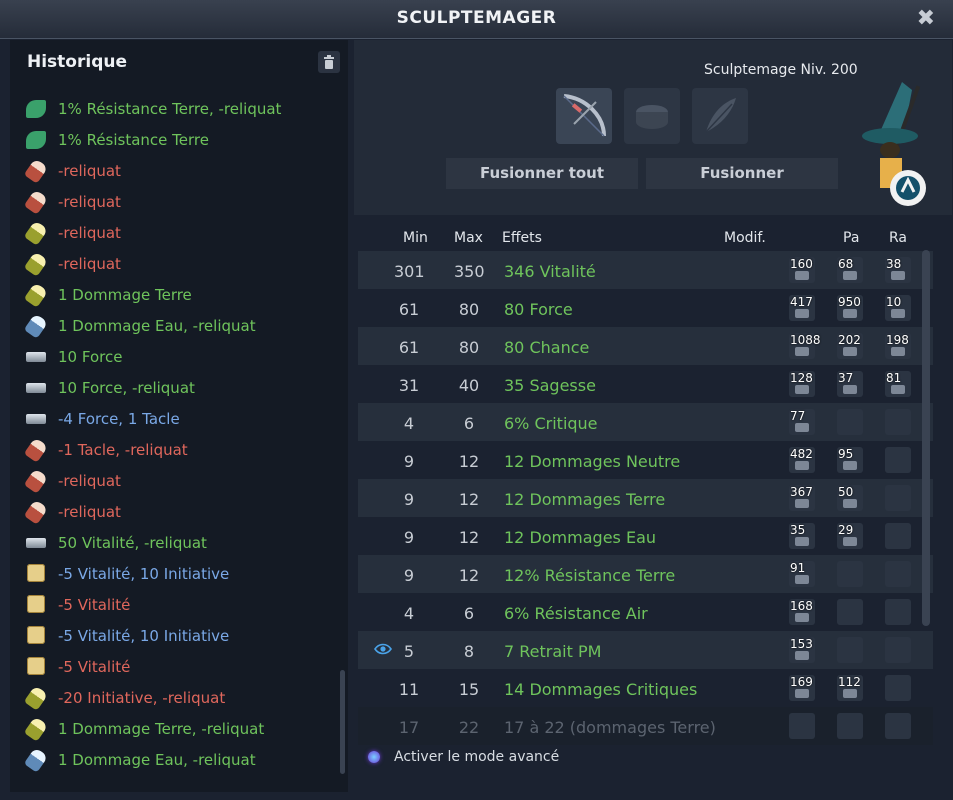  What do you see at coordinates (850, 460) in the screenshot?
I see `rune-cell-pa: 95` at bounding box center [850, 460].